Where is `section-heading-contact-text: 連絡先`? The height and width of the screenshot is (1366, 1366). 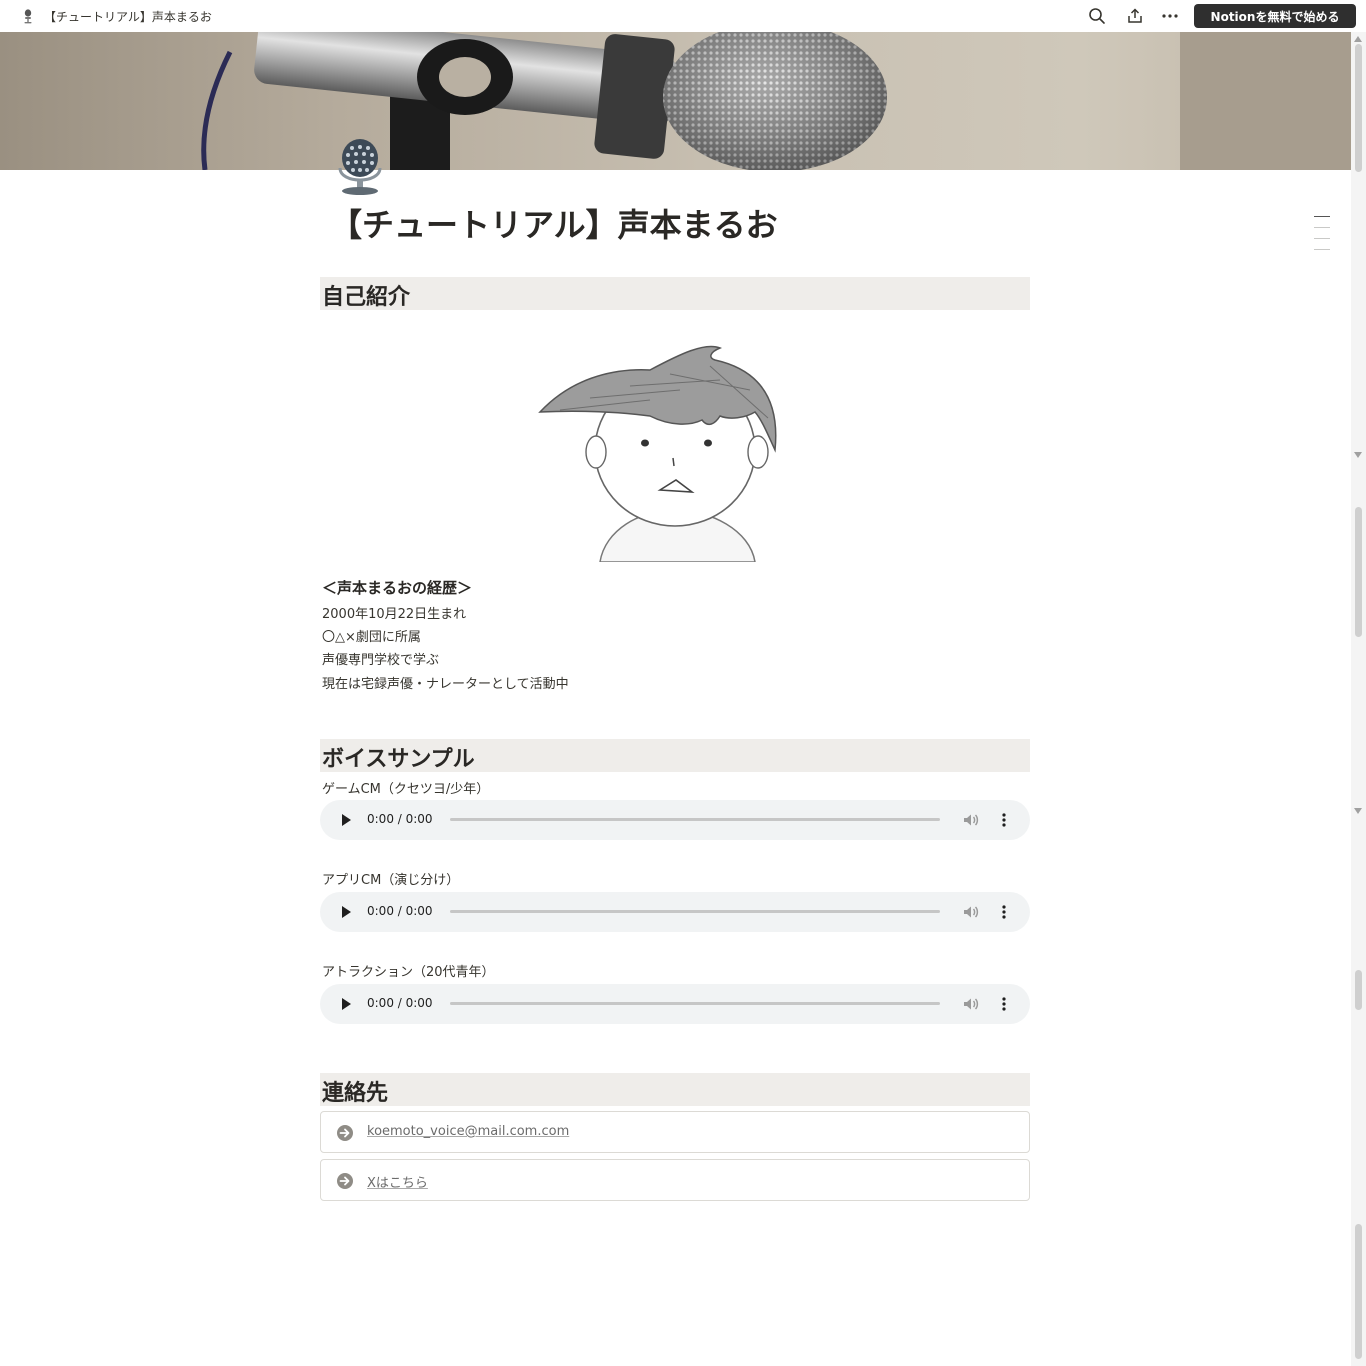
section-heading-contact-text: 連絡先 is located at coordinates (355, 1093).